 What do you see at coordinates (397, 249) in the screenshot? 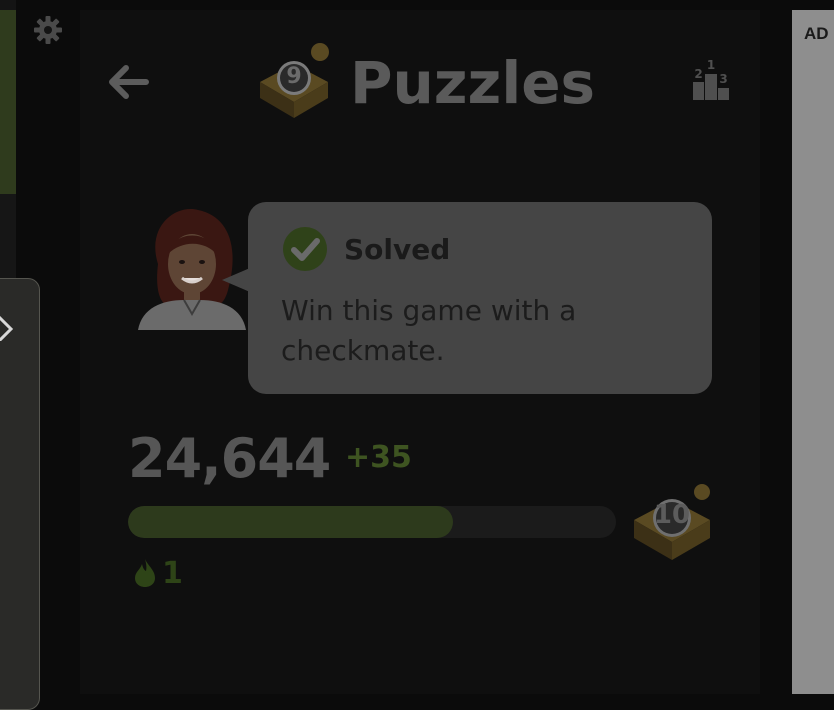
I see `solved-status: Solved` at bounding box center [397, 249].